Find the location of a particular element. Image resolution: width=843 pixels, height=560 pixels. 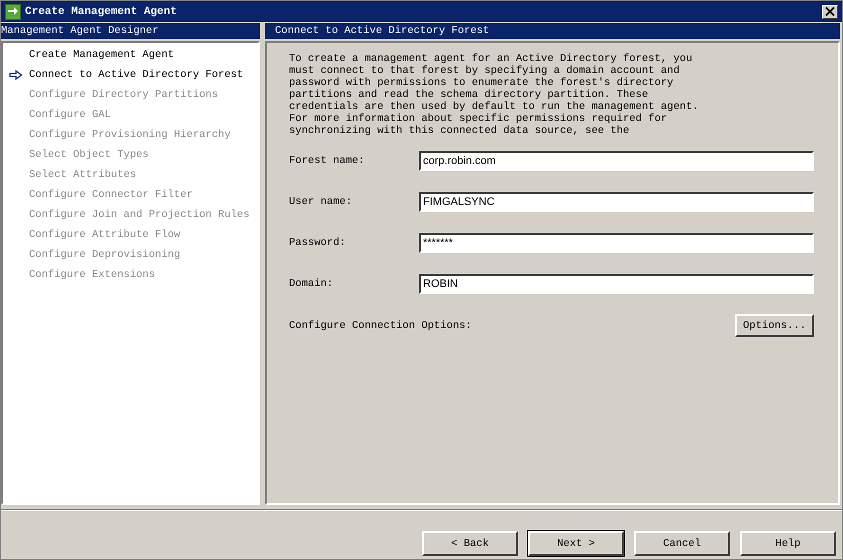

field-label: Domain: is located at coordinates (311, 284).